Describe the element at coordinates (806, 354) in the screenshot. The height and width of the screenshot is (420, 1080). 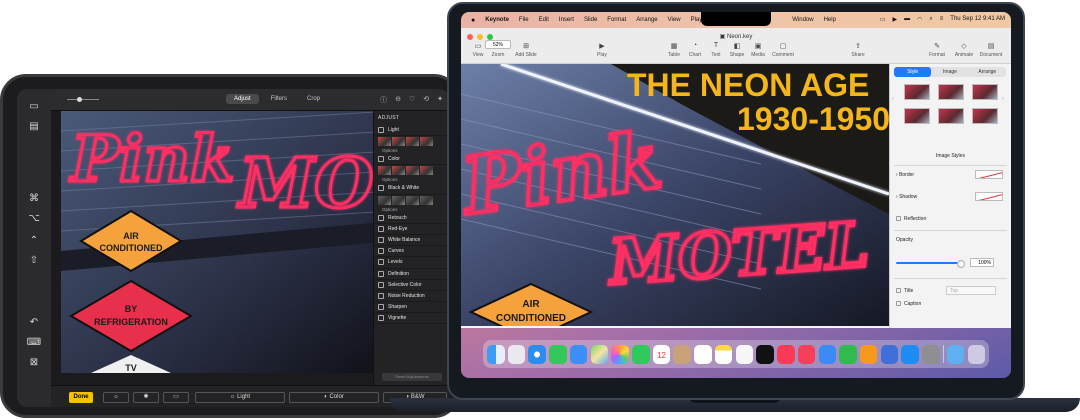
I see `news-icon` at that location.